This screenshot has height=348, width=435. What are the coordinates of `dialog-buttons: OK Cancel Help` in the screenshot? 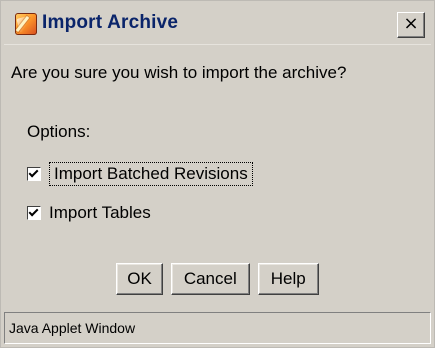 It's located at (217, 279).